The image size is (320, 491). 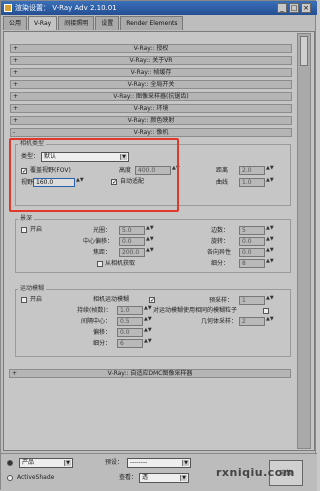 What do you see at coordinates (130, 321) in the screenshot?
I see `interval-center-input: 0.5` at bounding box center [130, 321].